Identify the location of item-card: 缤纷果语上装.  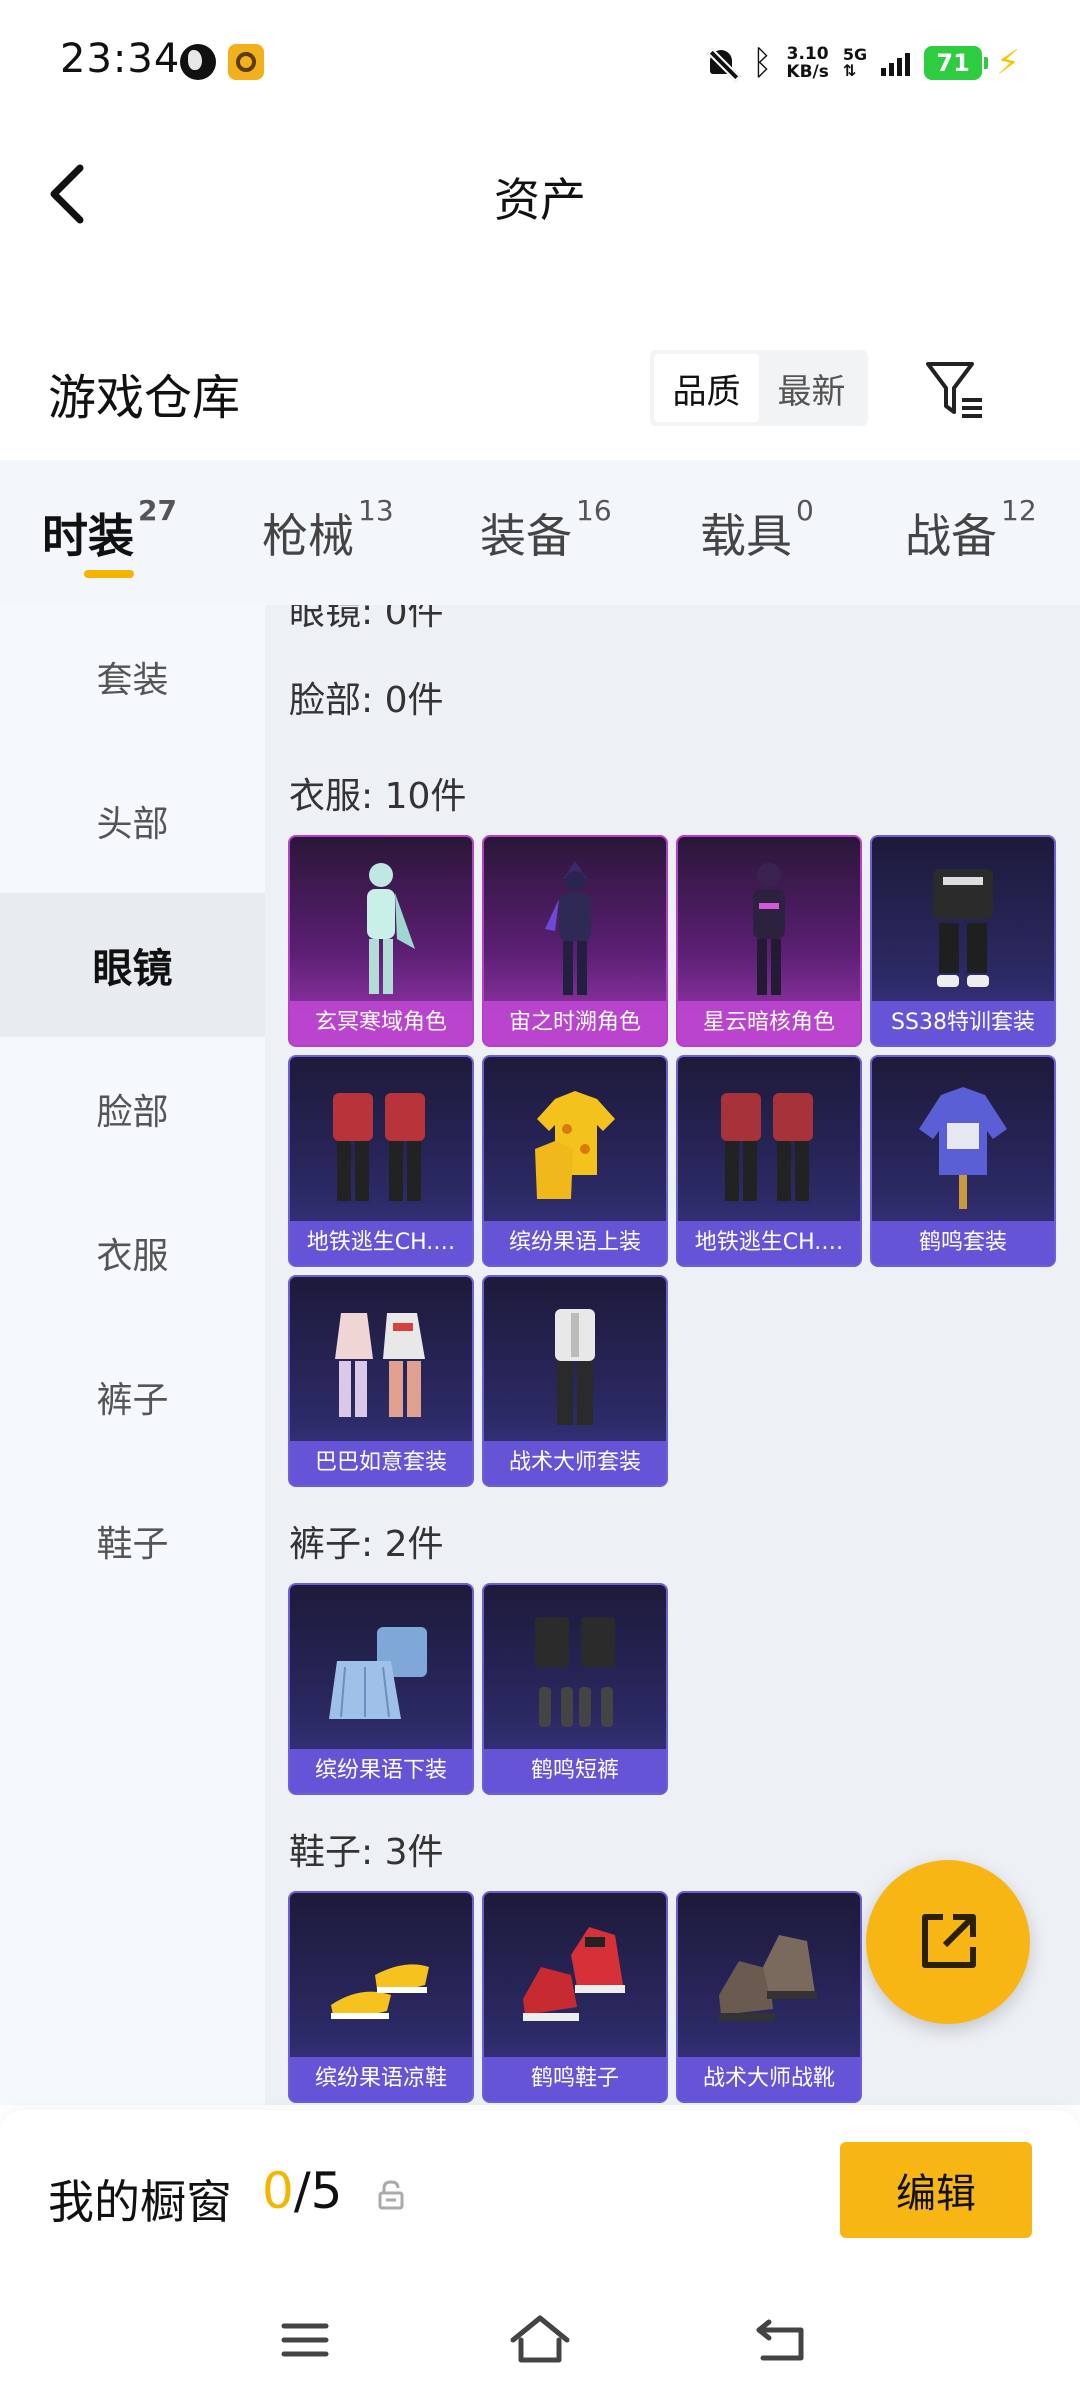
(575, 1161).